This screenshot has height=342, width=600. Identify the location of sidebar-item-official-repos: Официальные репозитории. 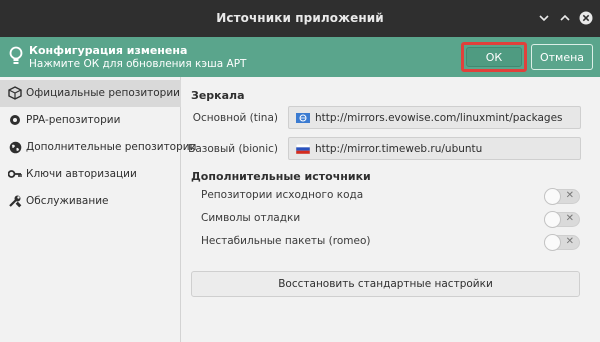
(90, 93).